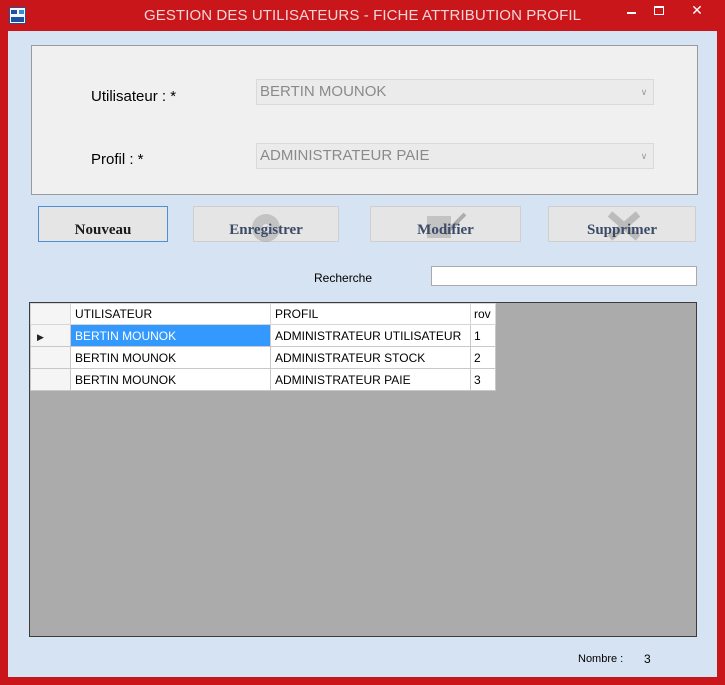  Describe the element at coordinates (455, 92) in the screenshot. I see `user-combobox: BERTIN MOUNOK ∨` at that location.